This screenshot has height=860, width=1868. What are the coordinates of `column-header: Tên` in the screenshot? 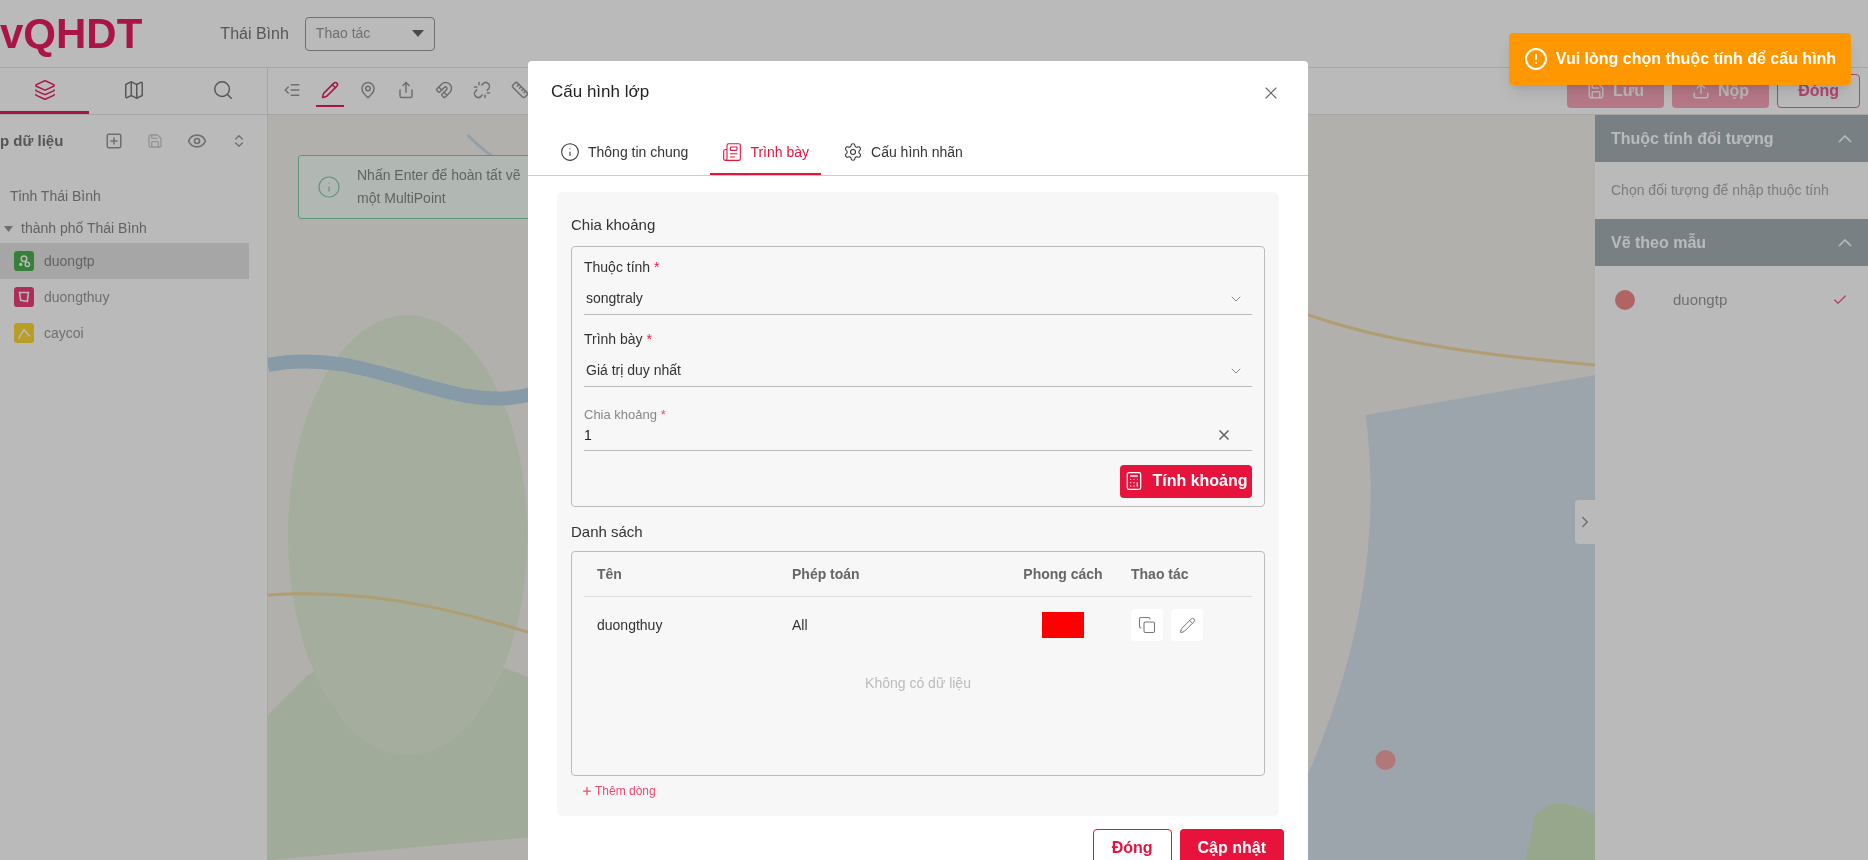 It's located at (609, 574).